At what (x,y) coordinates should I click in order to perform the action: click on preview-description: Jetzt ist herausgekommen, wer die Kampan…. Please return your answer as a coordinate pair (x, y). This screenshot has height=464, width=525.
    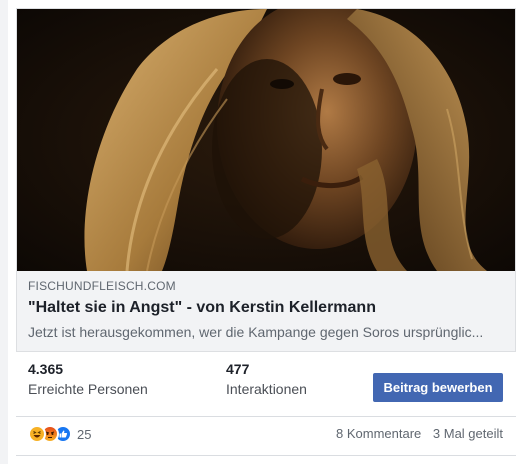
    Looking at the image, I should click on (256, 332).